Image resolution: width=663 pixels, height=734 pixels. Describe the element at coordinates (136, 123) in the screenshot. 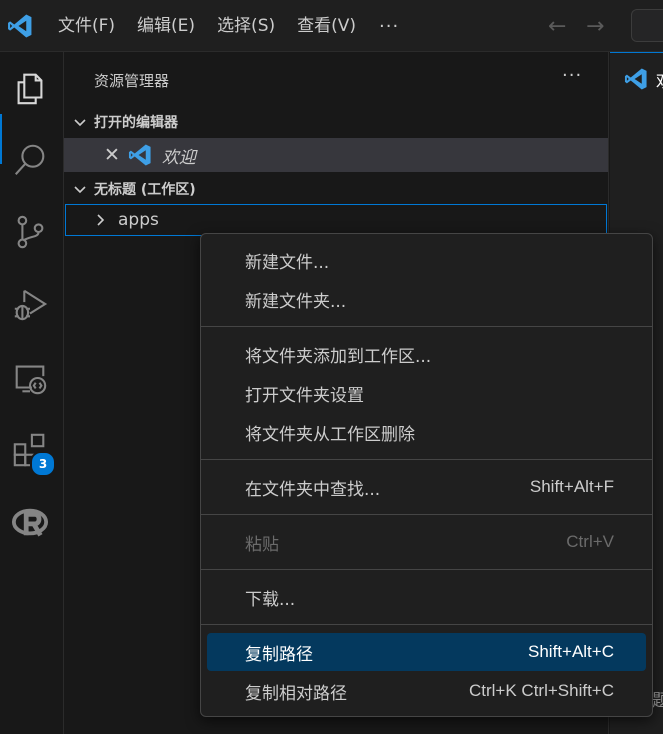

I see `open-editors-label: 打开的编辑器` at that location.